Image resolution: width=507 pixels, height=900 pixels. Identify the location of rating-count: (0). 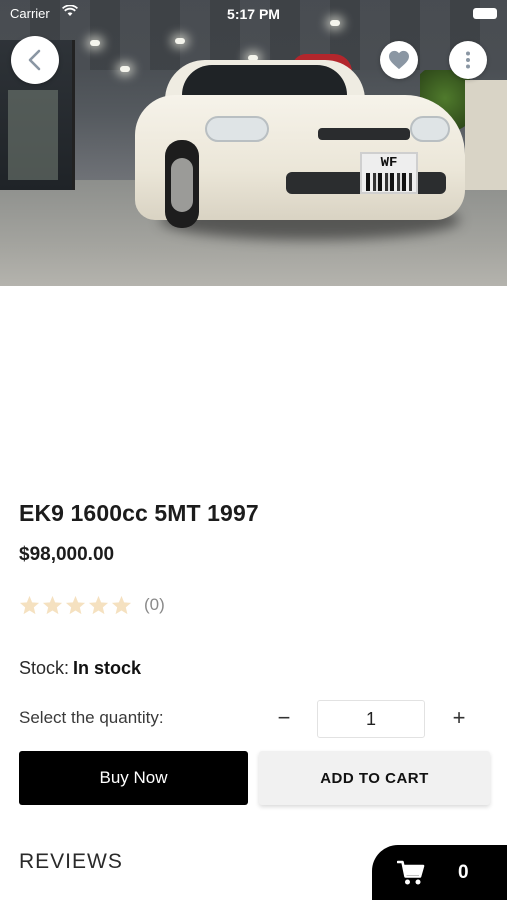
(154, 604).